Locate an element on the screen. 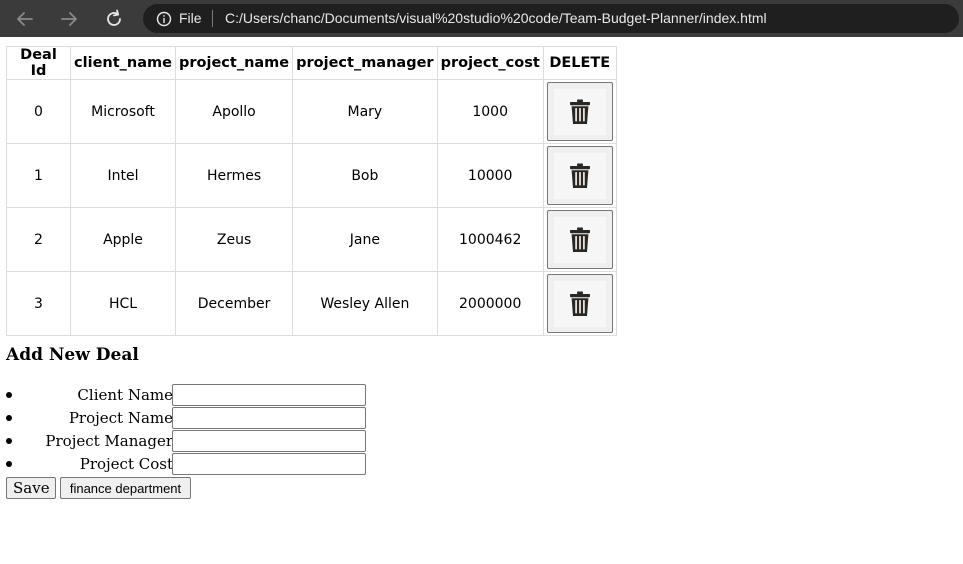  project-name-input is located at coordinates (269, 418).